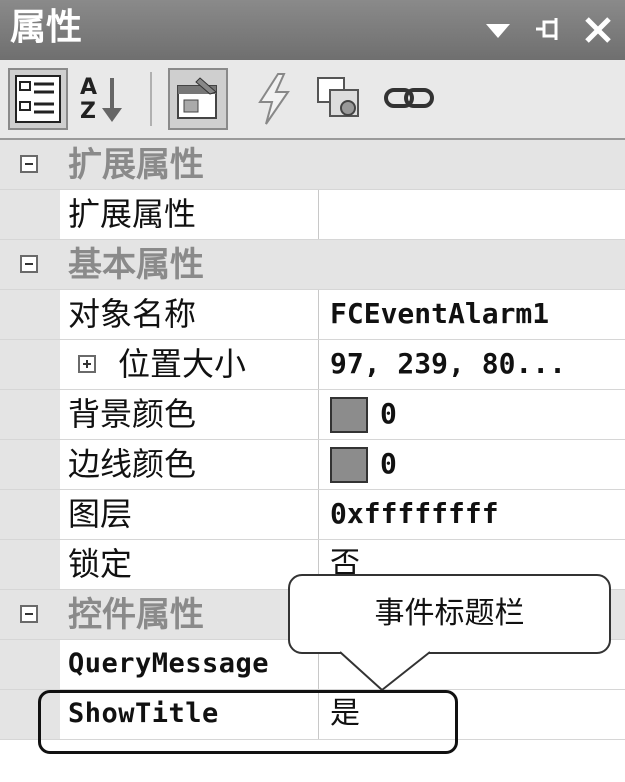  I want to click on events-lightning-icon, so click(274, 99).